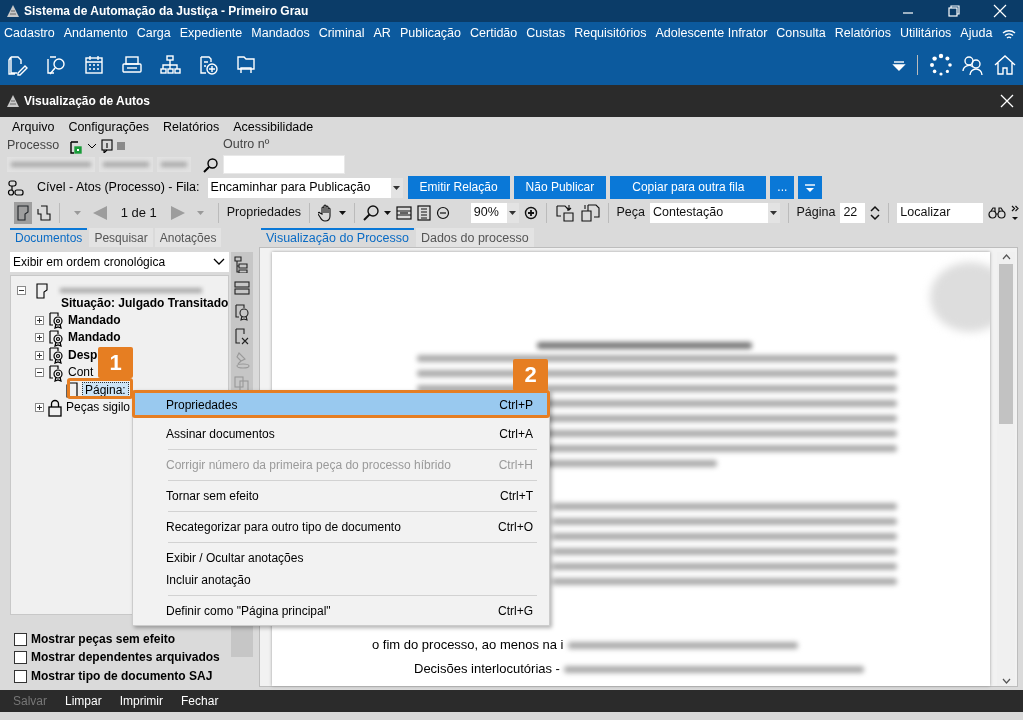  What do you see at coordinates (122, 676) in the screenshot?
I see `checkbox-label: Mostrar tipo de documento SAJ` at bounding box center [122, 676].